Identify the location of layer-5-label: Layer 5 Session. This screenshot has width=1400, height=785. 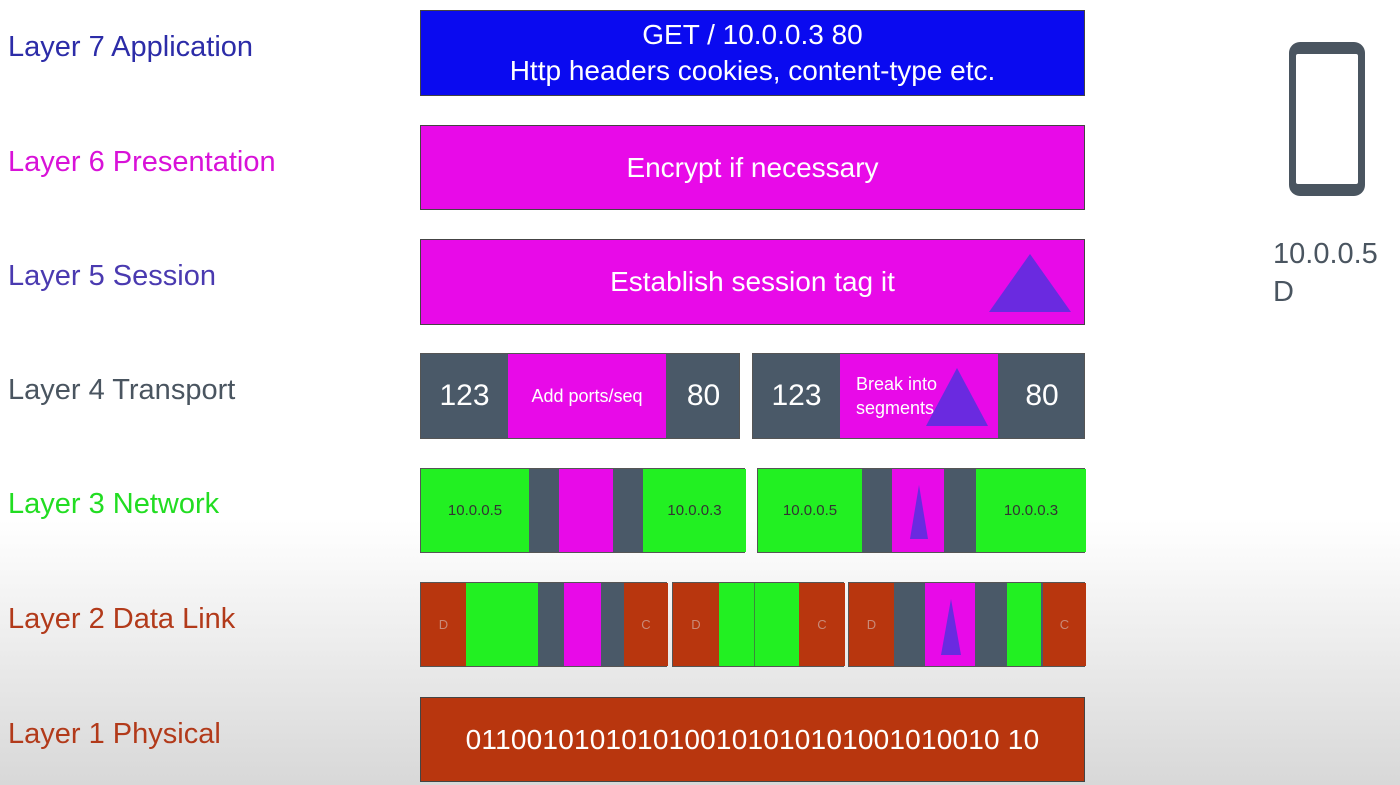
(112, 276).